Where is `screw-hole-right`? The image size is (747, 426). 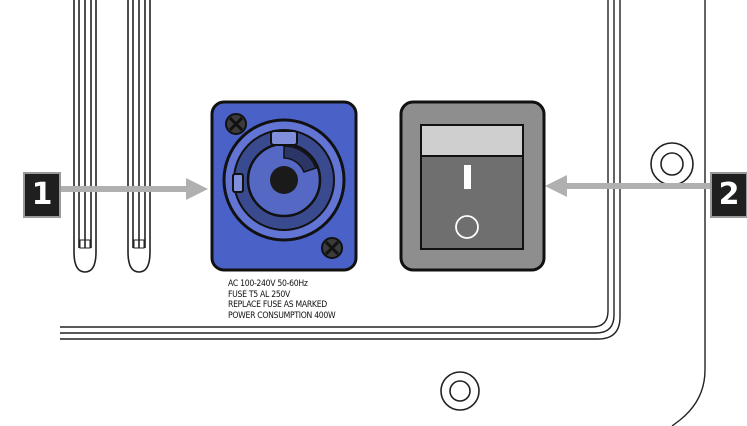 screw-hole-right is located at coordinates (672, 164).